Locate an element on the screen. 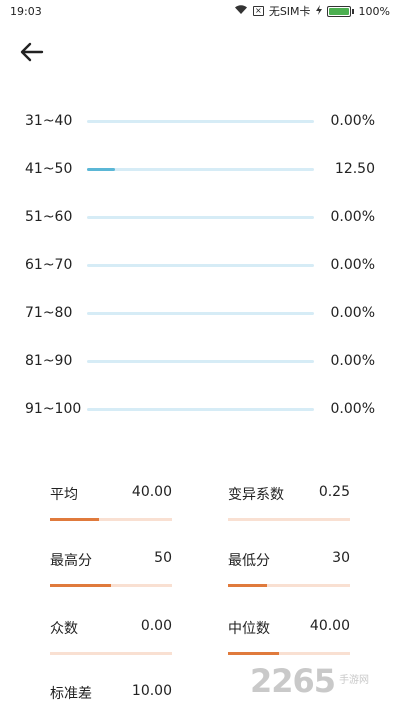 The height and width of the screenshot is (711, 400). range-label: 61~70 is located at coordinates (49, 265).